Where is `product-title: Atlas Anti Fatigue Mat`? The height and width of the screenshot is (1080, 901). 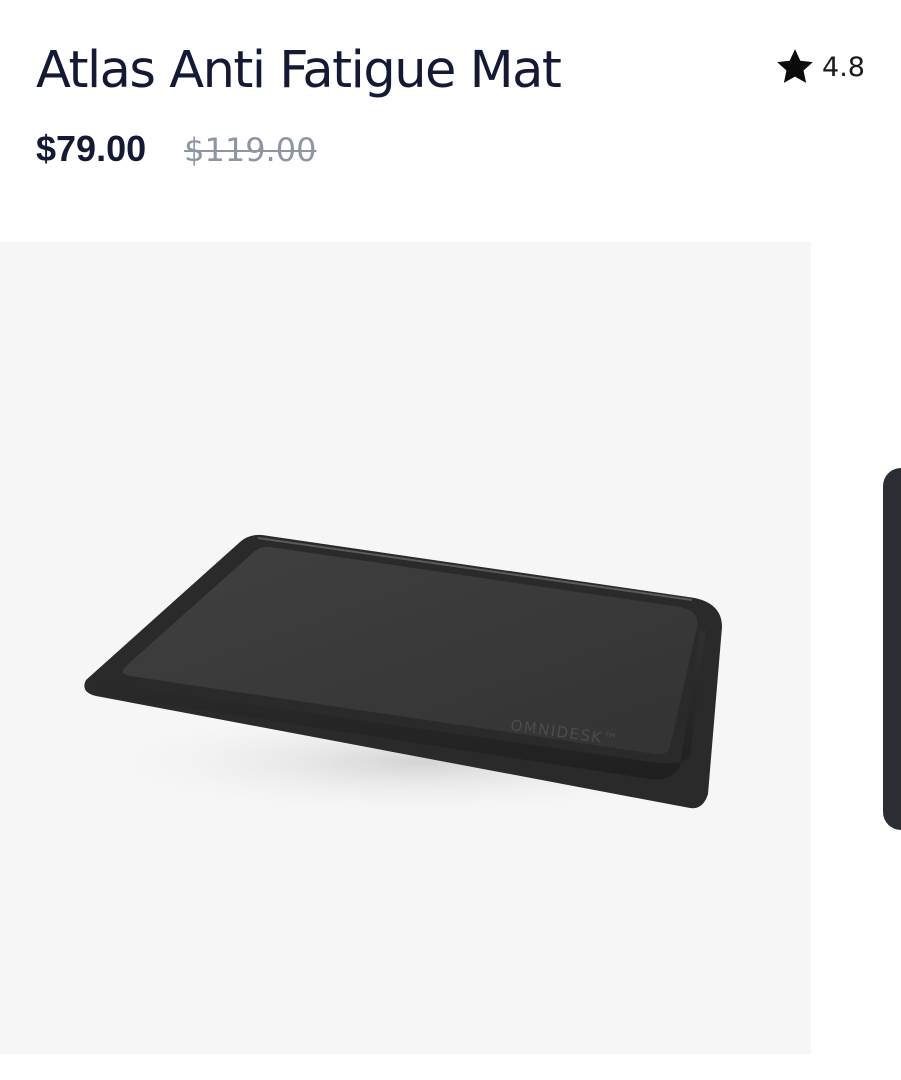
product-title: Atlas Anti Fatigue Mat is located at coordinates (299, 70).